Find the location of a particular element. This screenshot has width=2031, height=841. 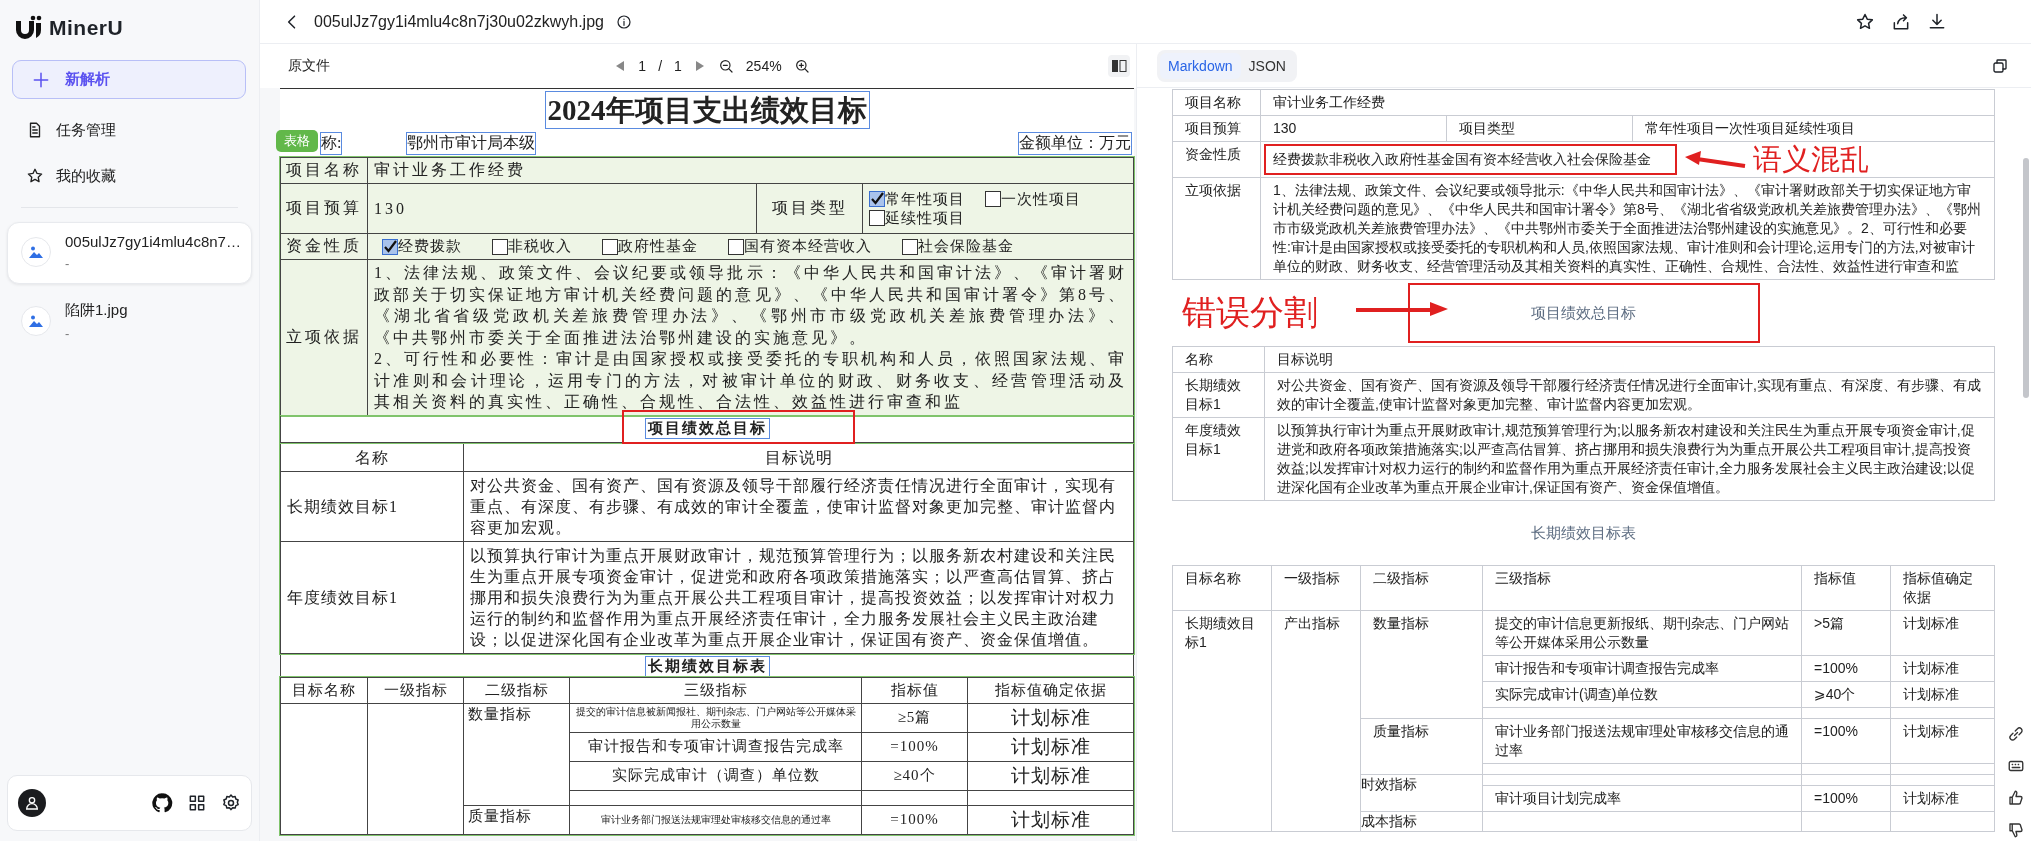

avatar-icon is located at coordinates (32, 803).